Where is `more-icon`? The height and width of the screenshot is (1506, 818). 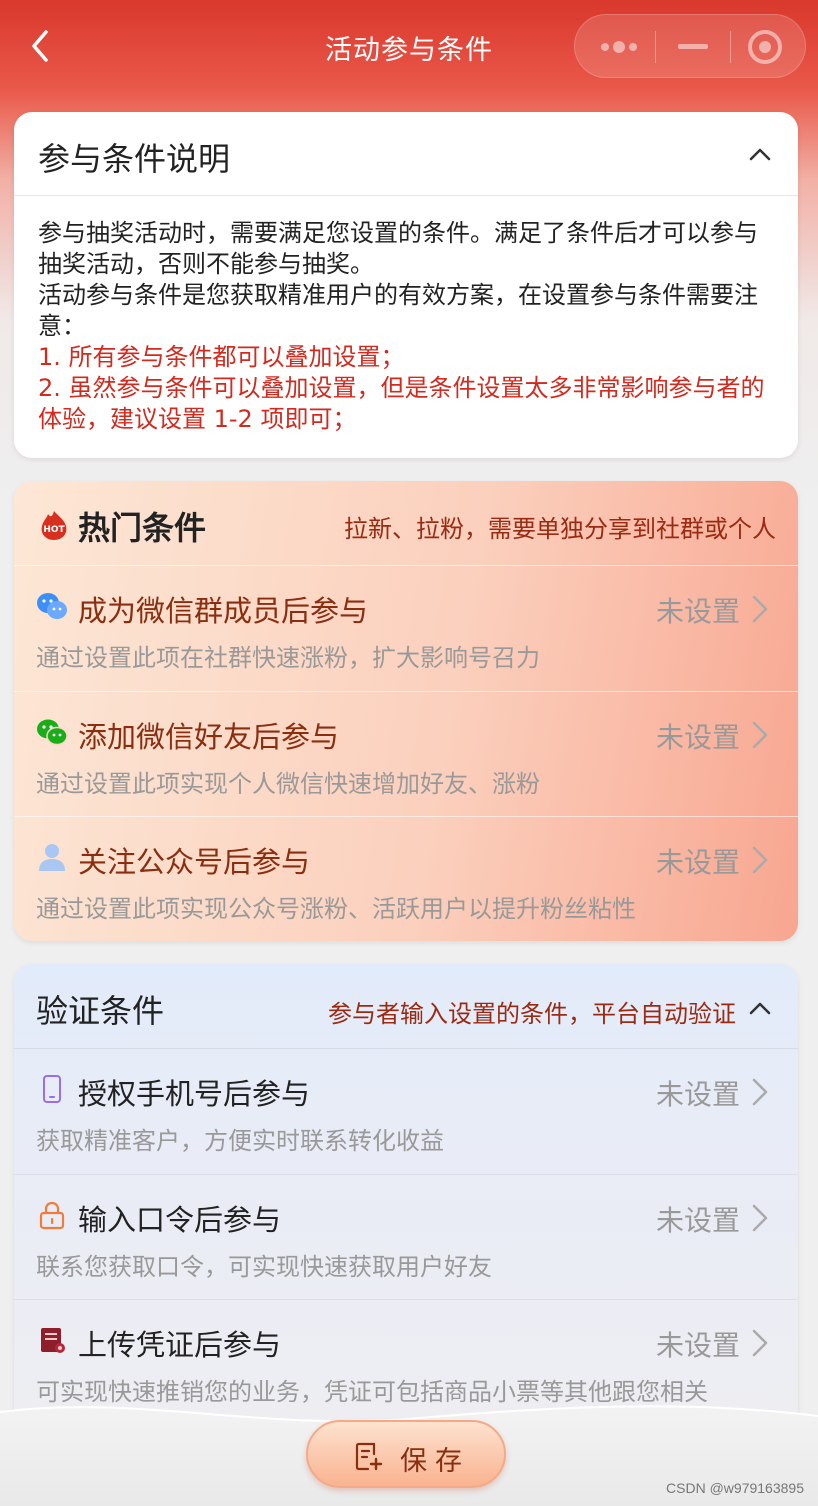 more-icon is located at coordinates (615, 47).